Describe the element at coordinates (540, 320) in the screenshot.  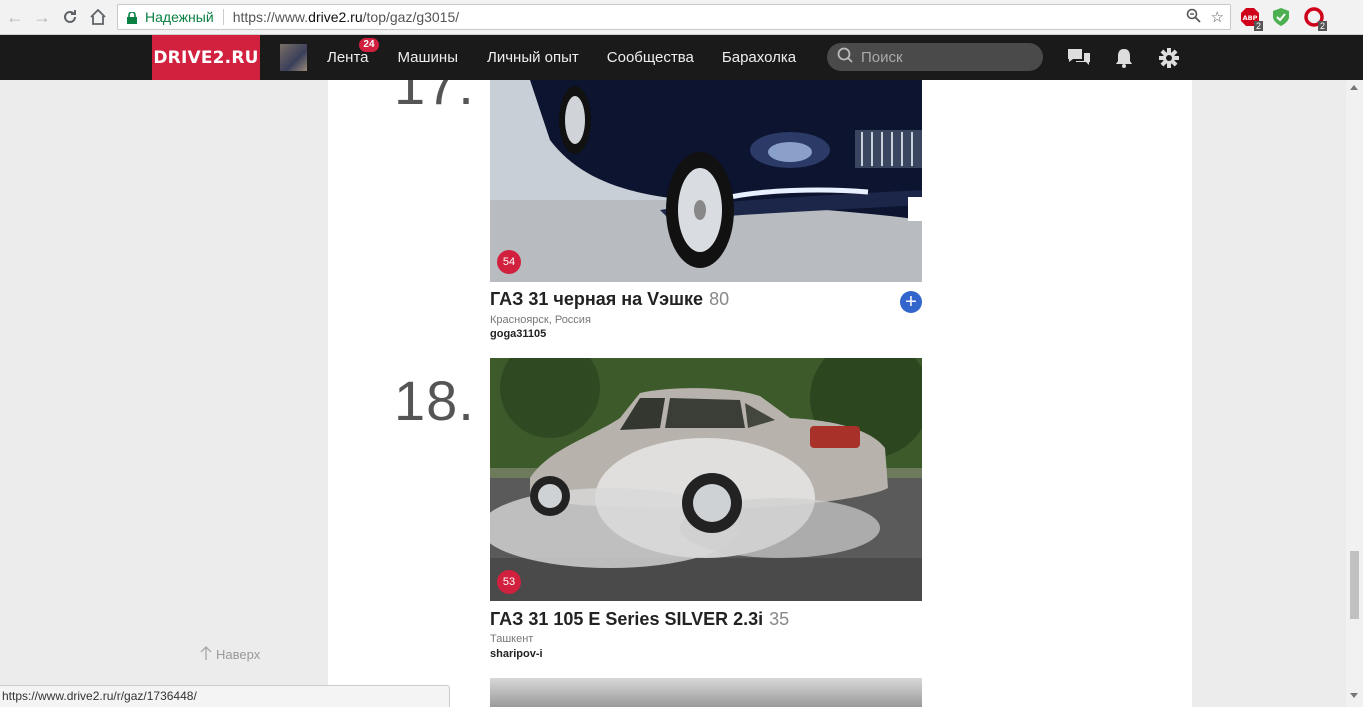
I see `car-city: Красноярск, Россия` at that location.